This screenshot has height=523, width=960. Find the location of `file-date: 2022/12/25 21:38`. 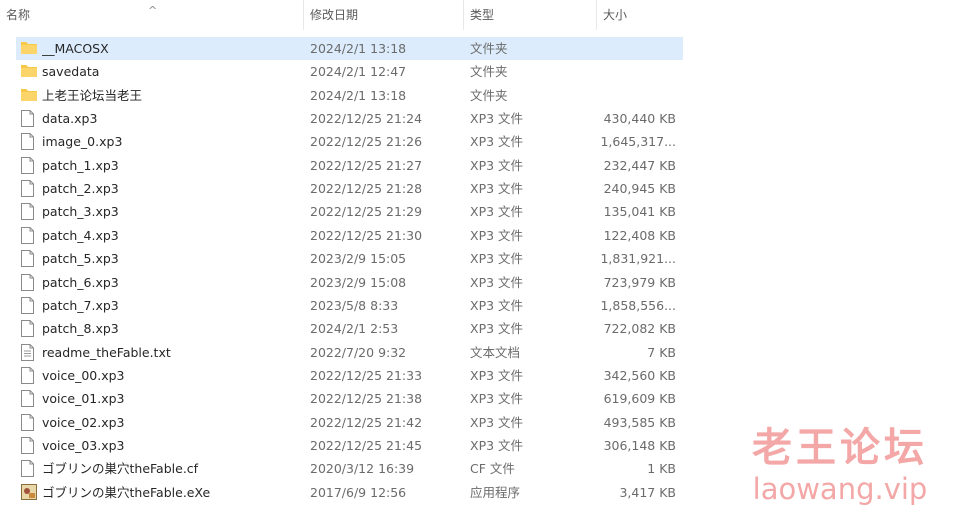

file-date: 2022/12/25 21:38 is located at coordinates (366, 399).